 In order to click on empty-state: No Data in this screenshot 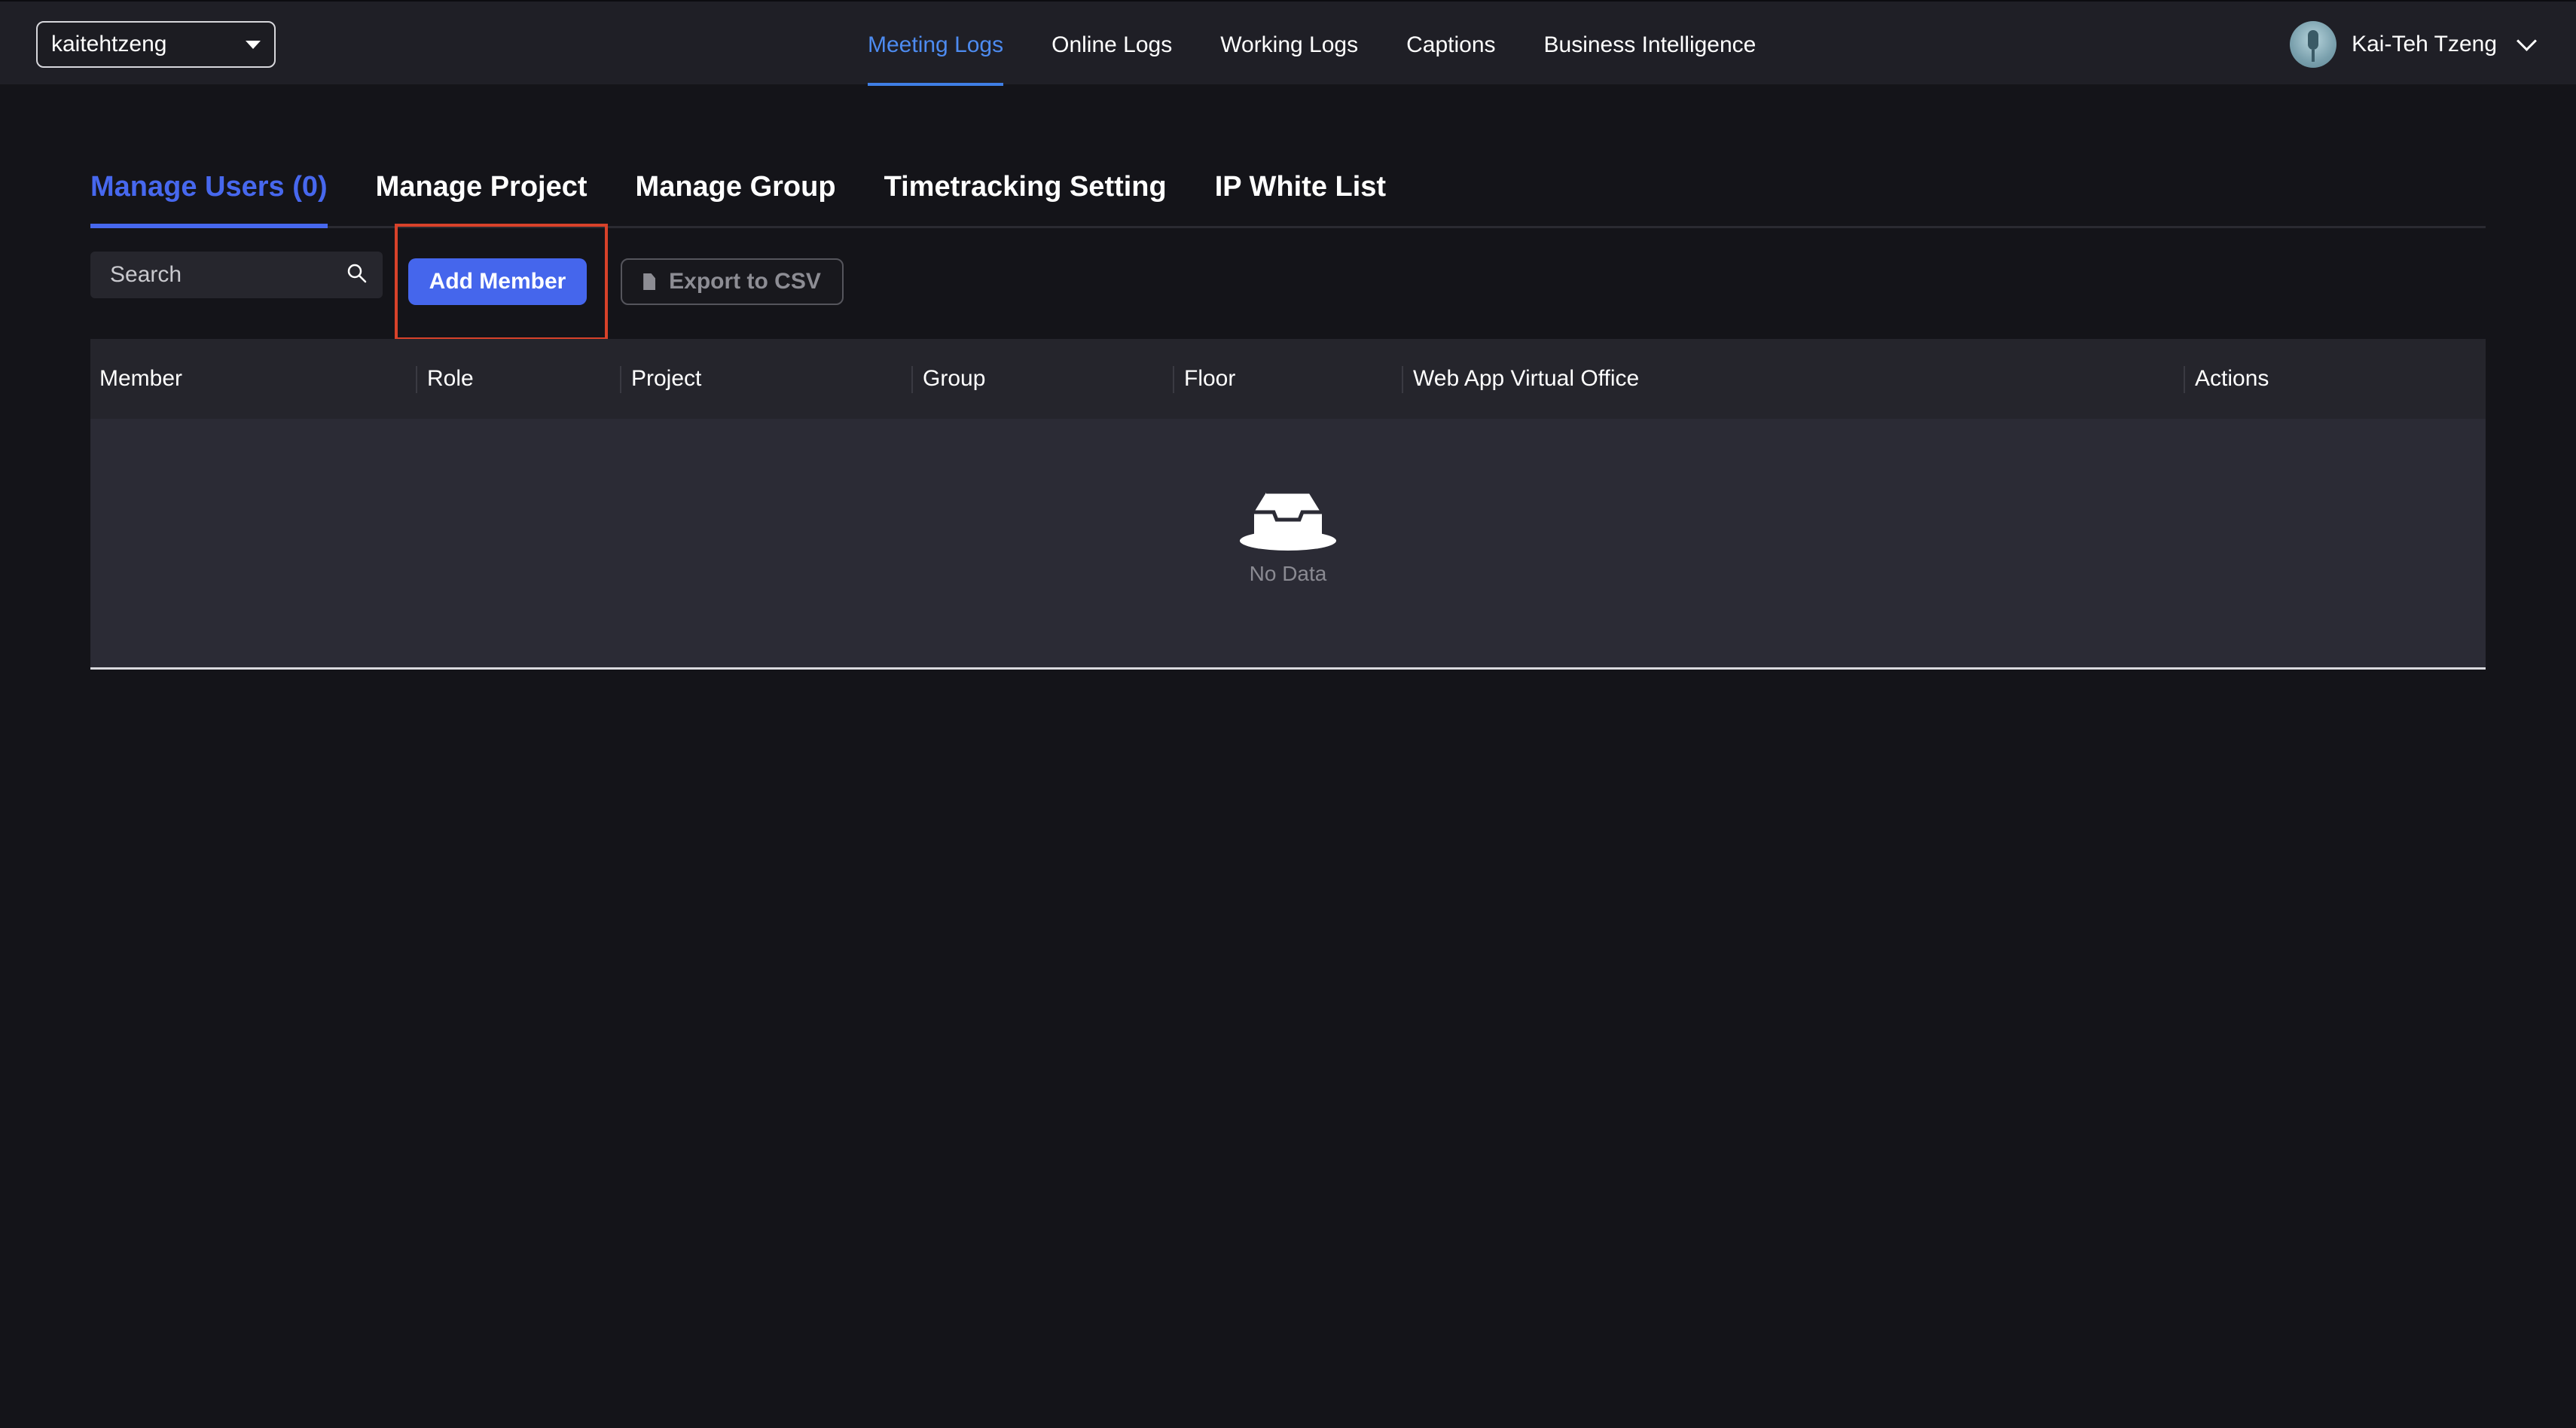, I will do `click(1288, 538)`.